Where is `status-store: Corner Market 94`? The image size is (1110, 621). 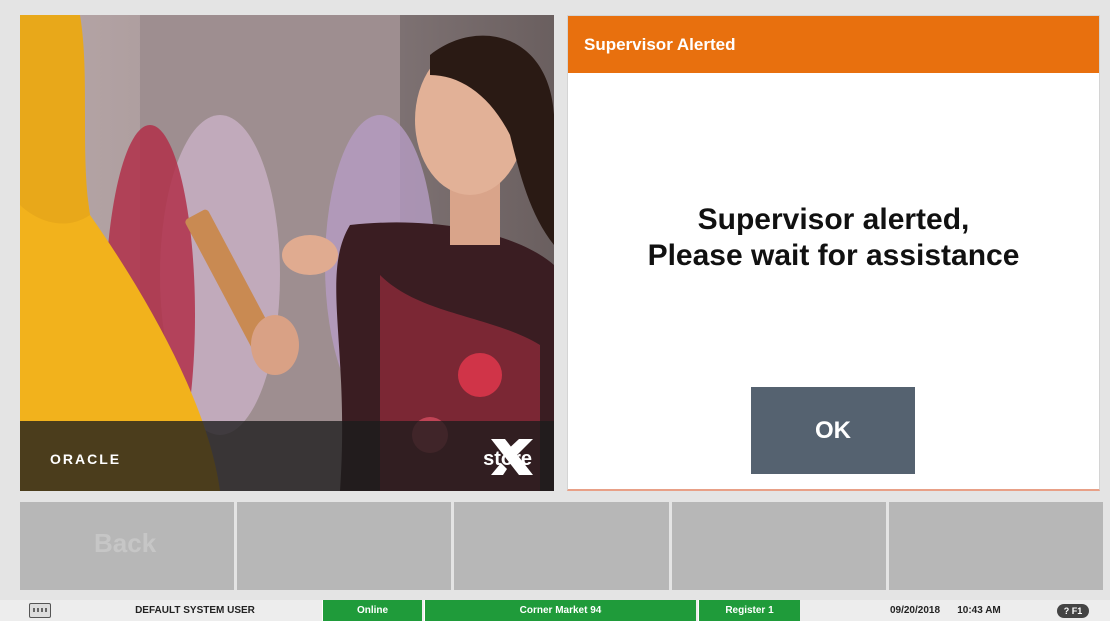
status-store: Corner Market 94 is located at coordinates (560, 610).